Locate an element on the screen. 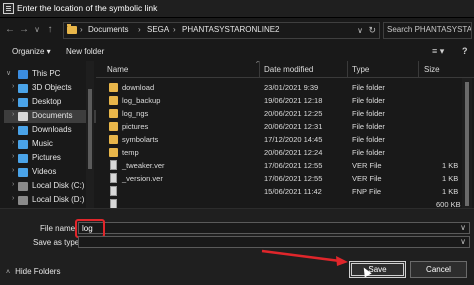 This screenshot has width=474, height=285. table-row: 600 KB is located at coordinates (279, 203).